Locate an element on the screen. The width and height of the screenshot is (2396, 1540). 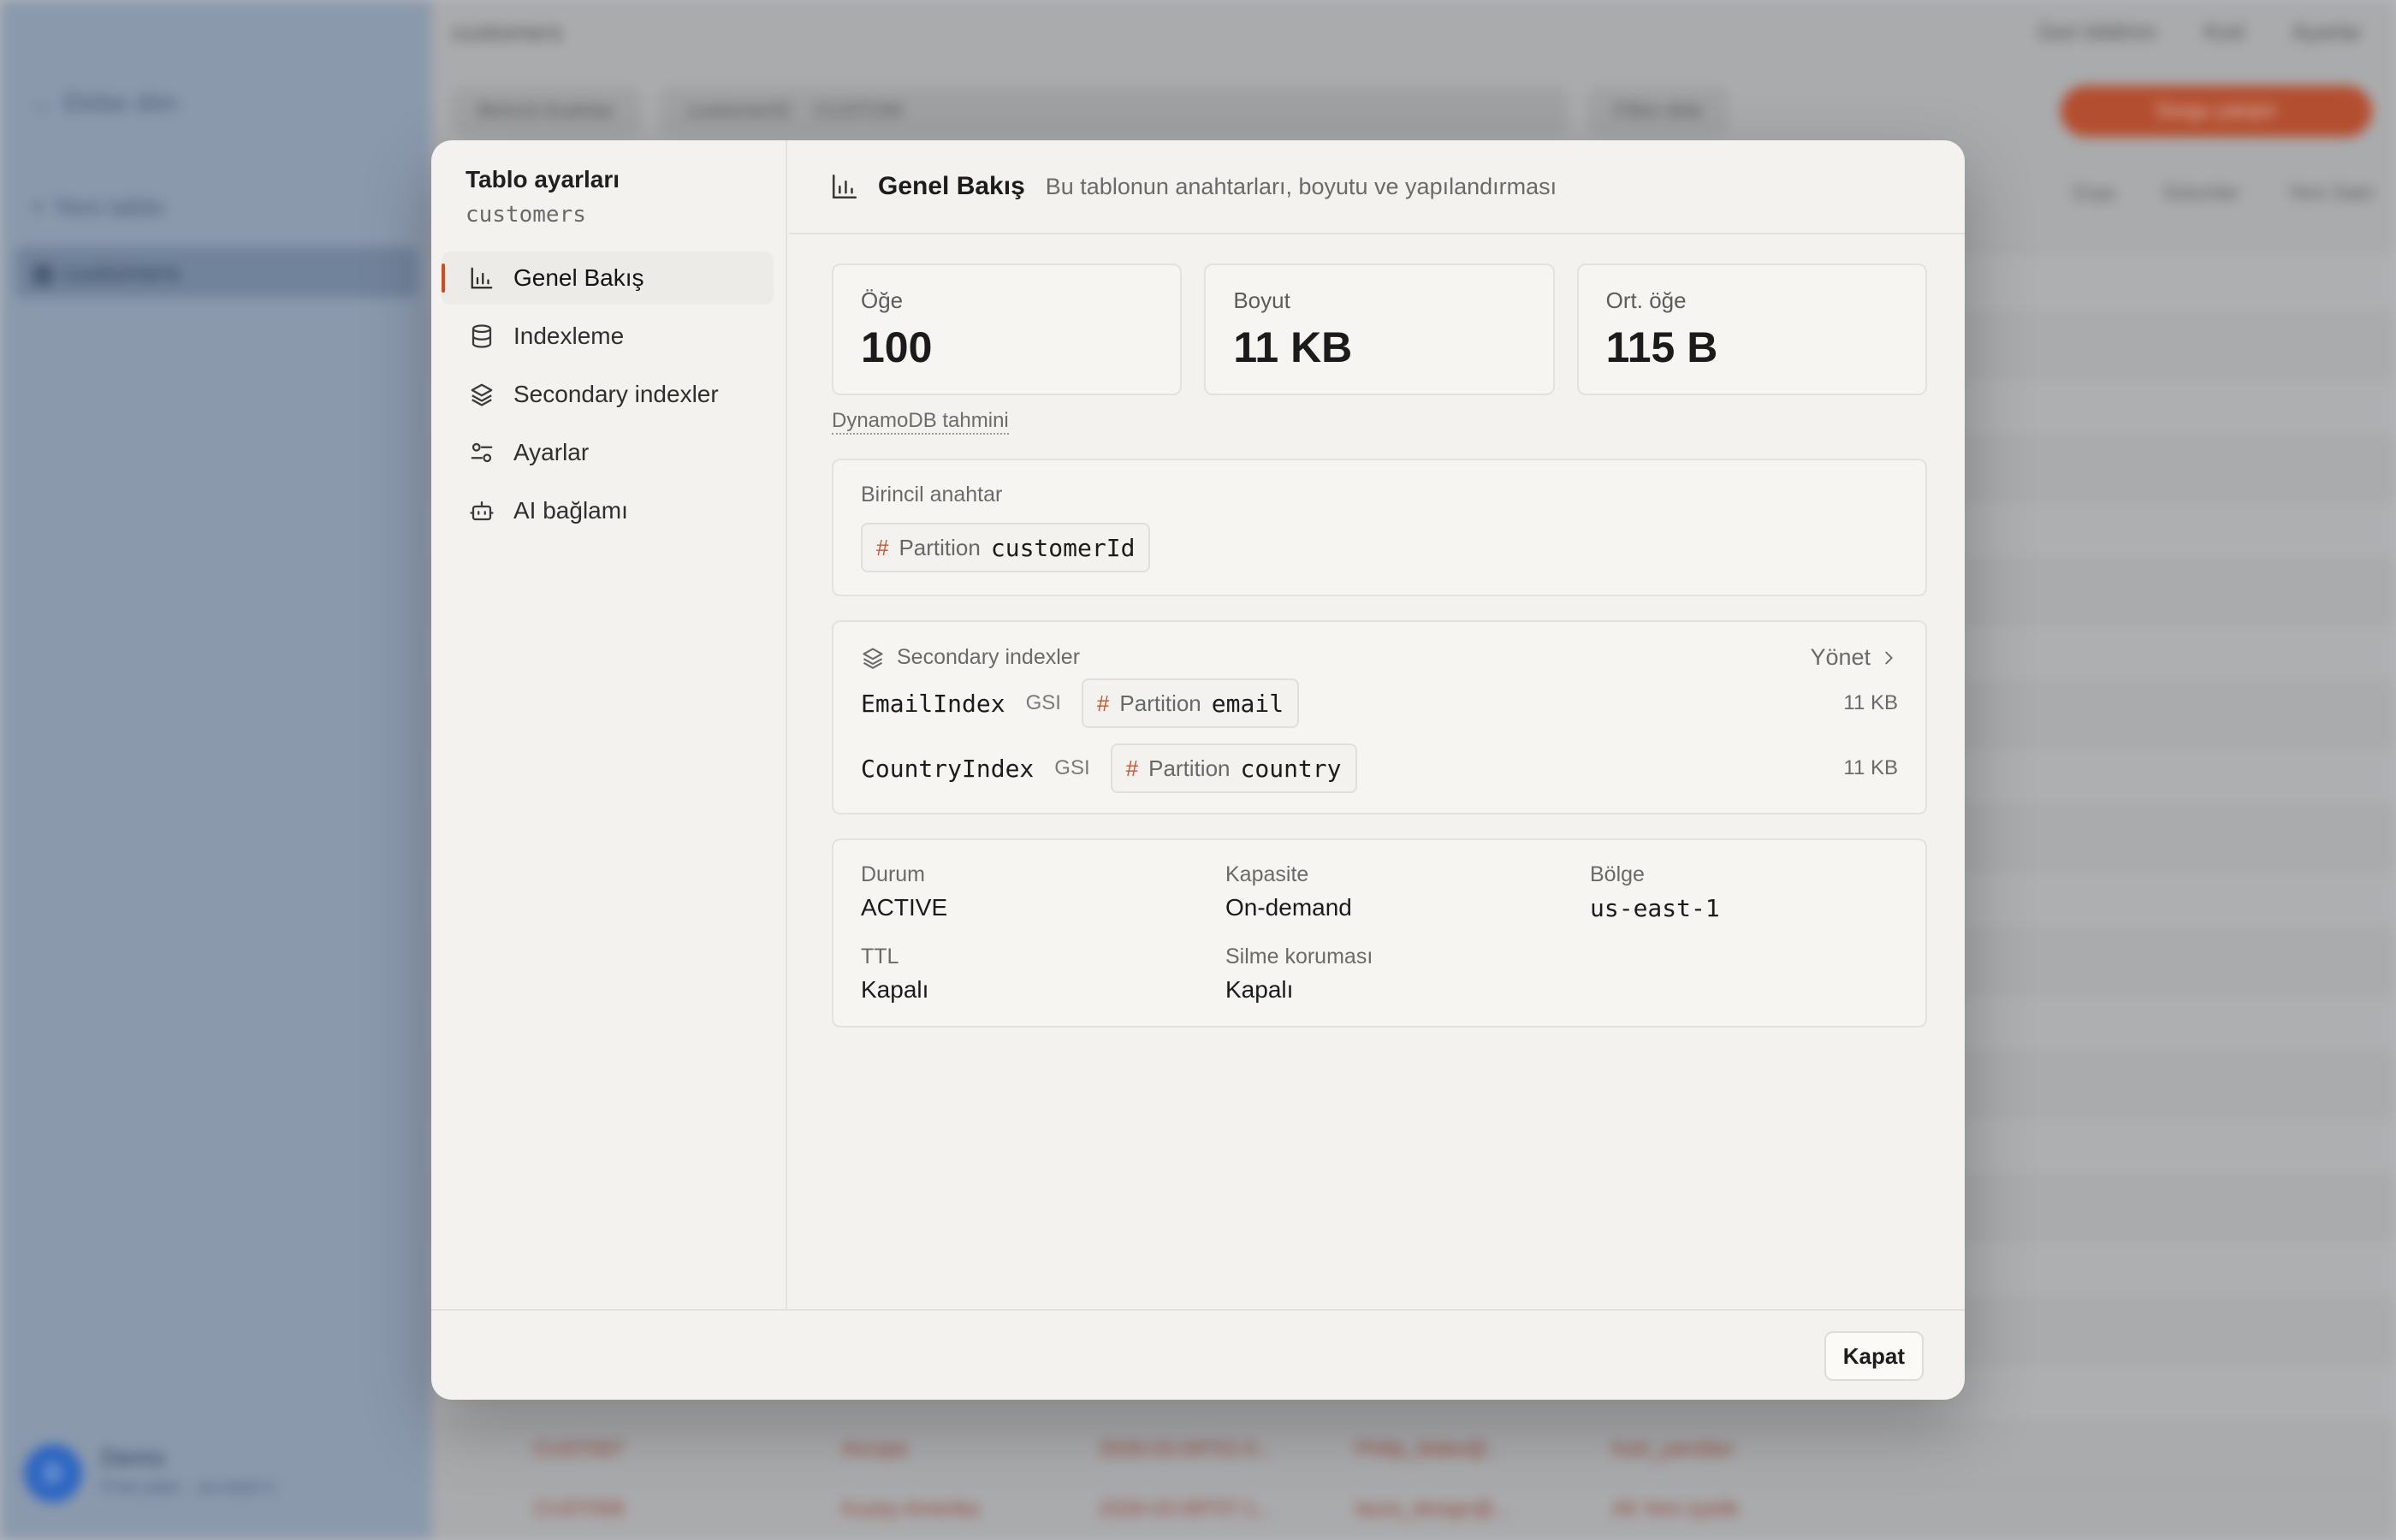
manage-indexes-link: Yönet is located at coordinates (1854, 657).